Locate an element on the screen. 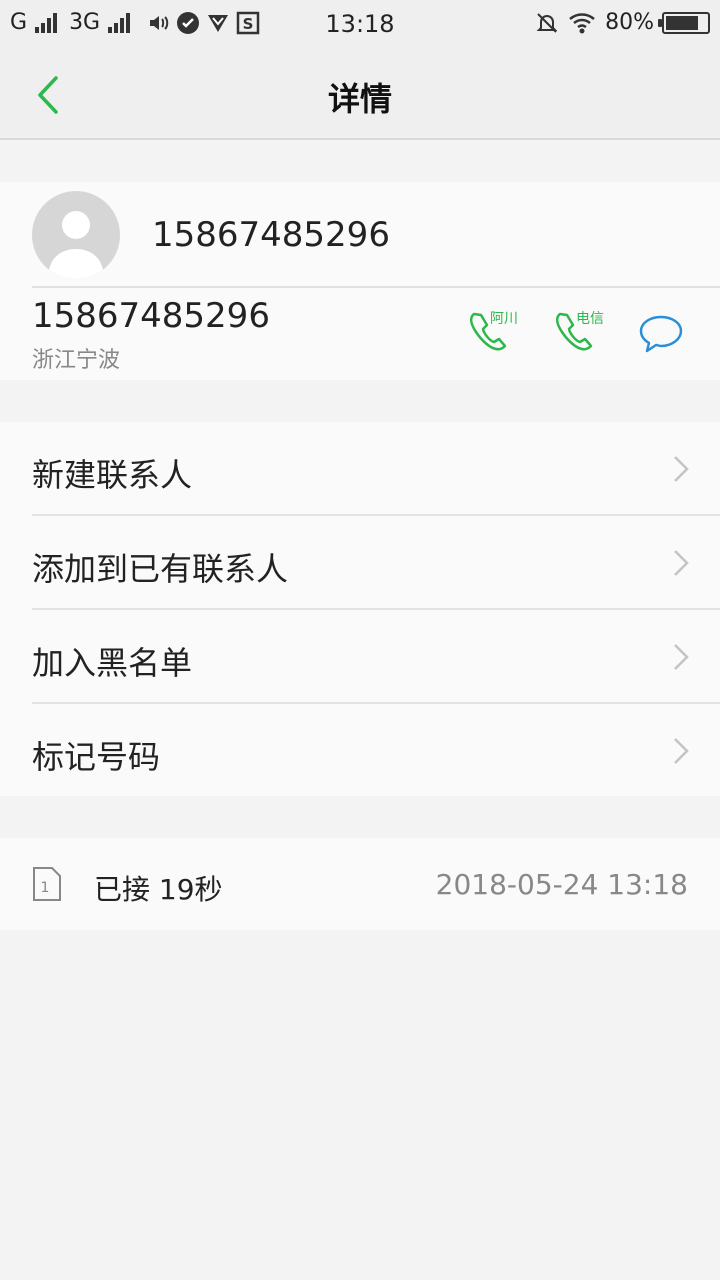  sim-number: 1 is located at coordinates (45, 888).